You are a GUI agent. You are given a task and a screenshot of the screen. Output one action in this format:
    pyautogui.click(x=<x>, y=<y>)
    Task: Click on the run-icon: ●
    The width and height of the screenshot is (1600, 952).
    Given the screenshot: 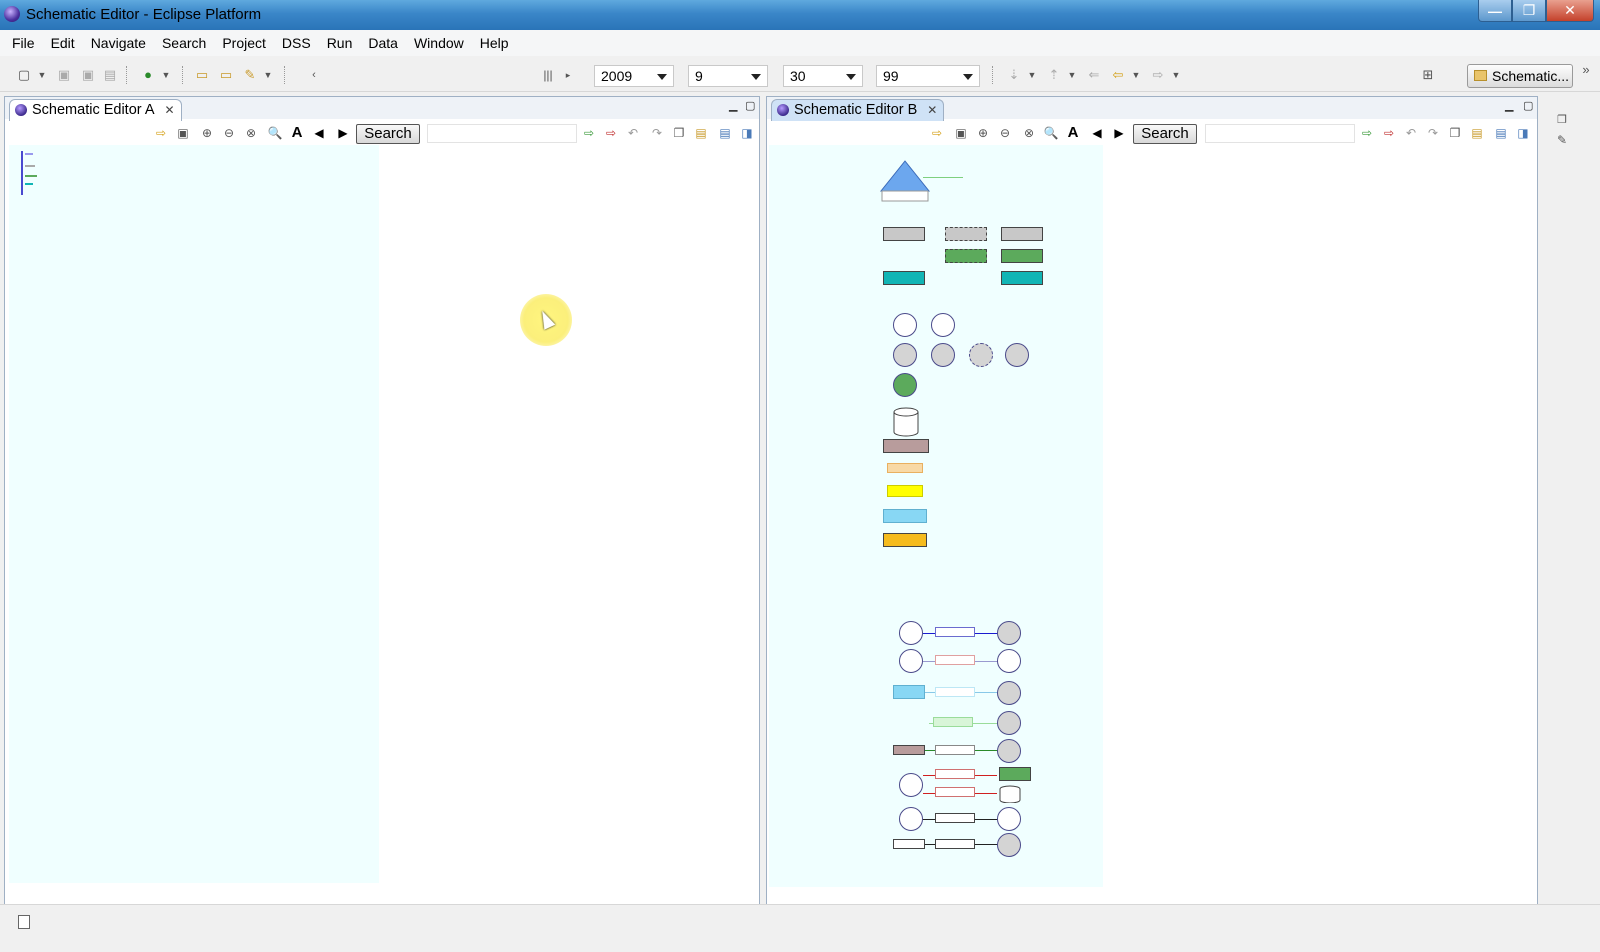 What is the action you would take?
    pyautogui.click(x=148, y=75)
    